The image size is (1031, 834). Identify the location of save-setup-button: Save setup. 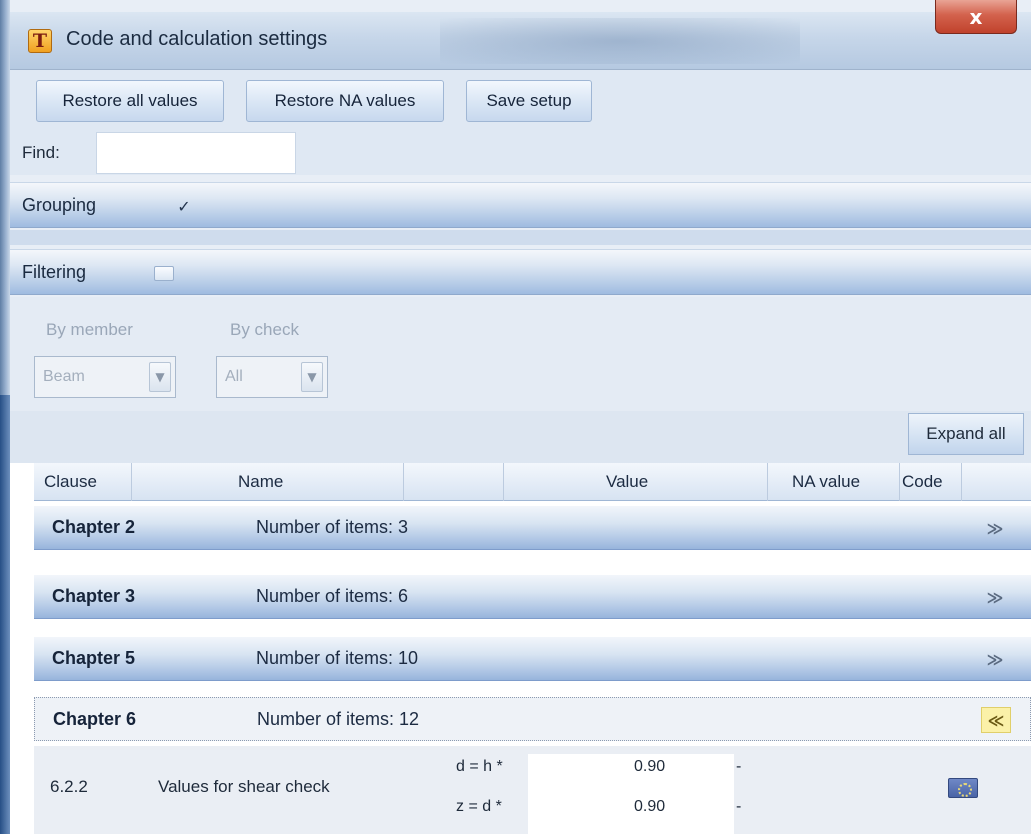
(529, 101).